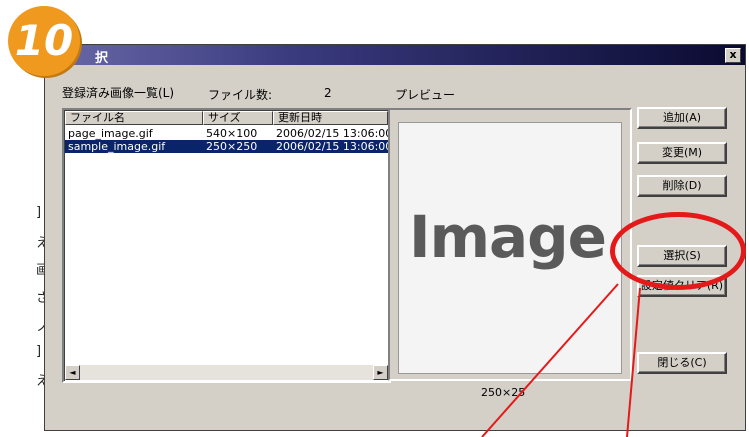 The height and width of the screenshot is (437, 749). I want to click on column-header-filename: ファイル名, so click(134, 118).